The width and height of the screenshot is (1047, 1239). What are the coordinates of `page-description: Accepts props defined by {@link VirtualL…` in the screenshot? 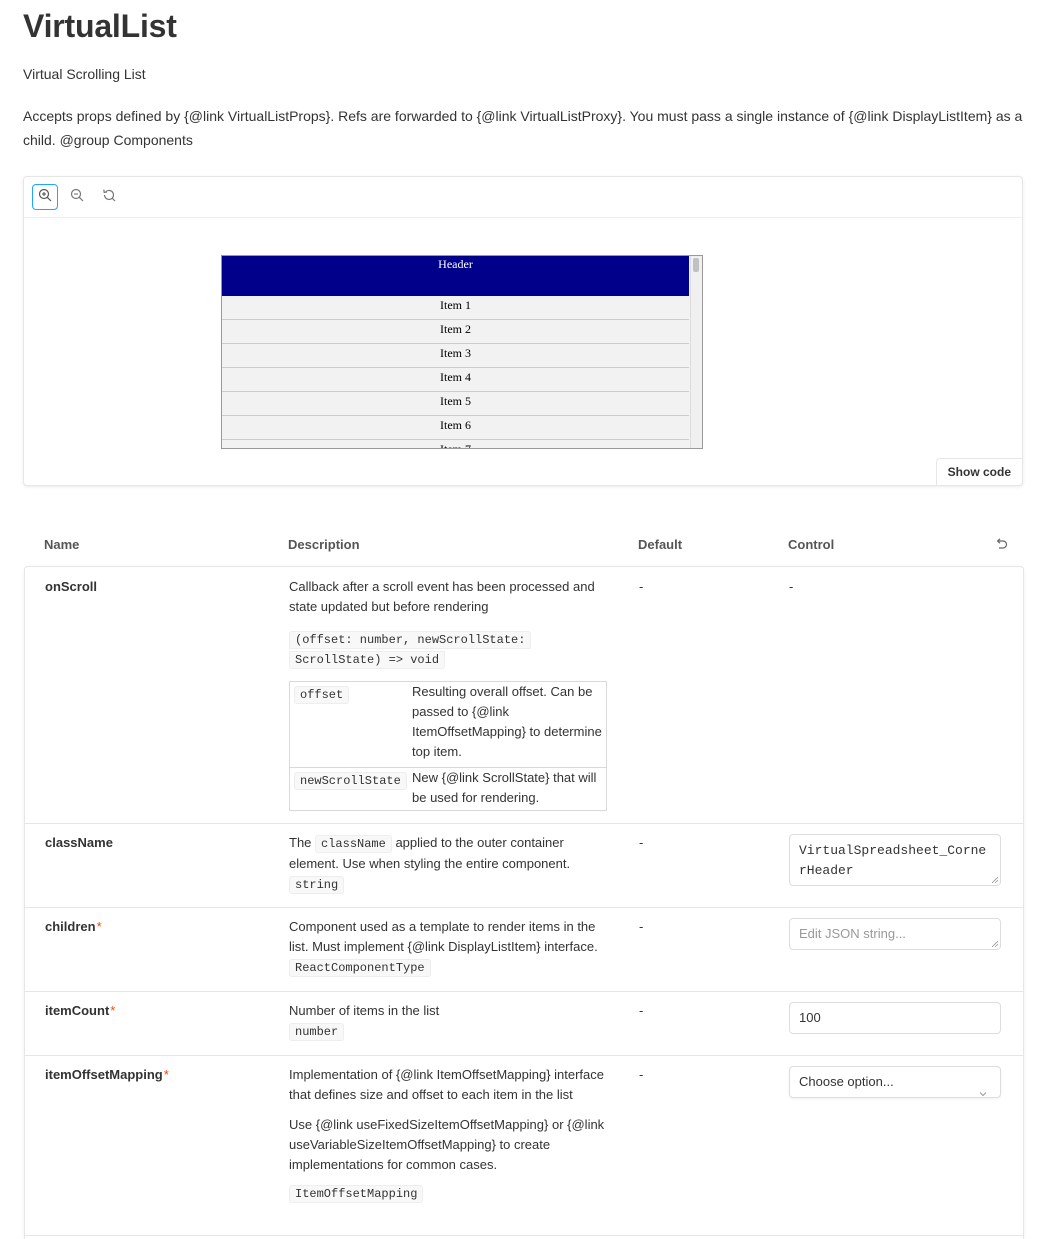 It's located at (523, 128).